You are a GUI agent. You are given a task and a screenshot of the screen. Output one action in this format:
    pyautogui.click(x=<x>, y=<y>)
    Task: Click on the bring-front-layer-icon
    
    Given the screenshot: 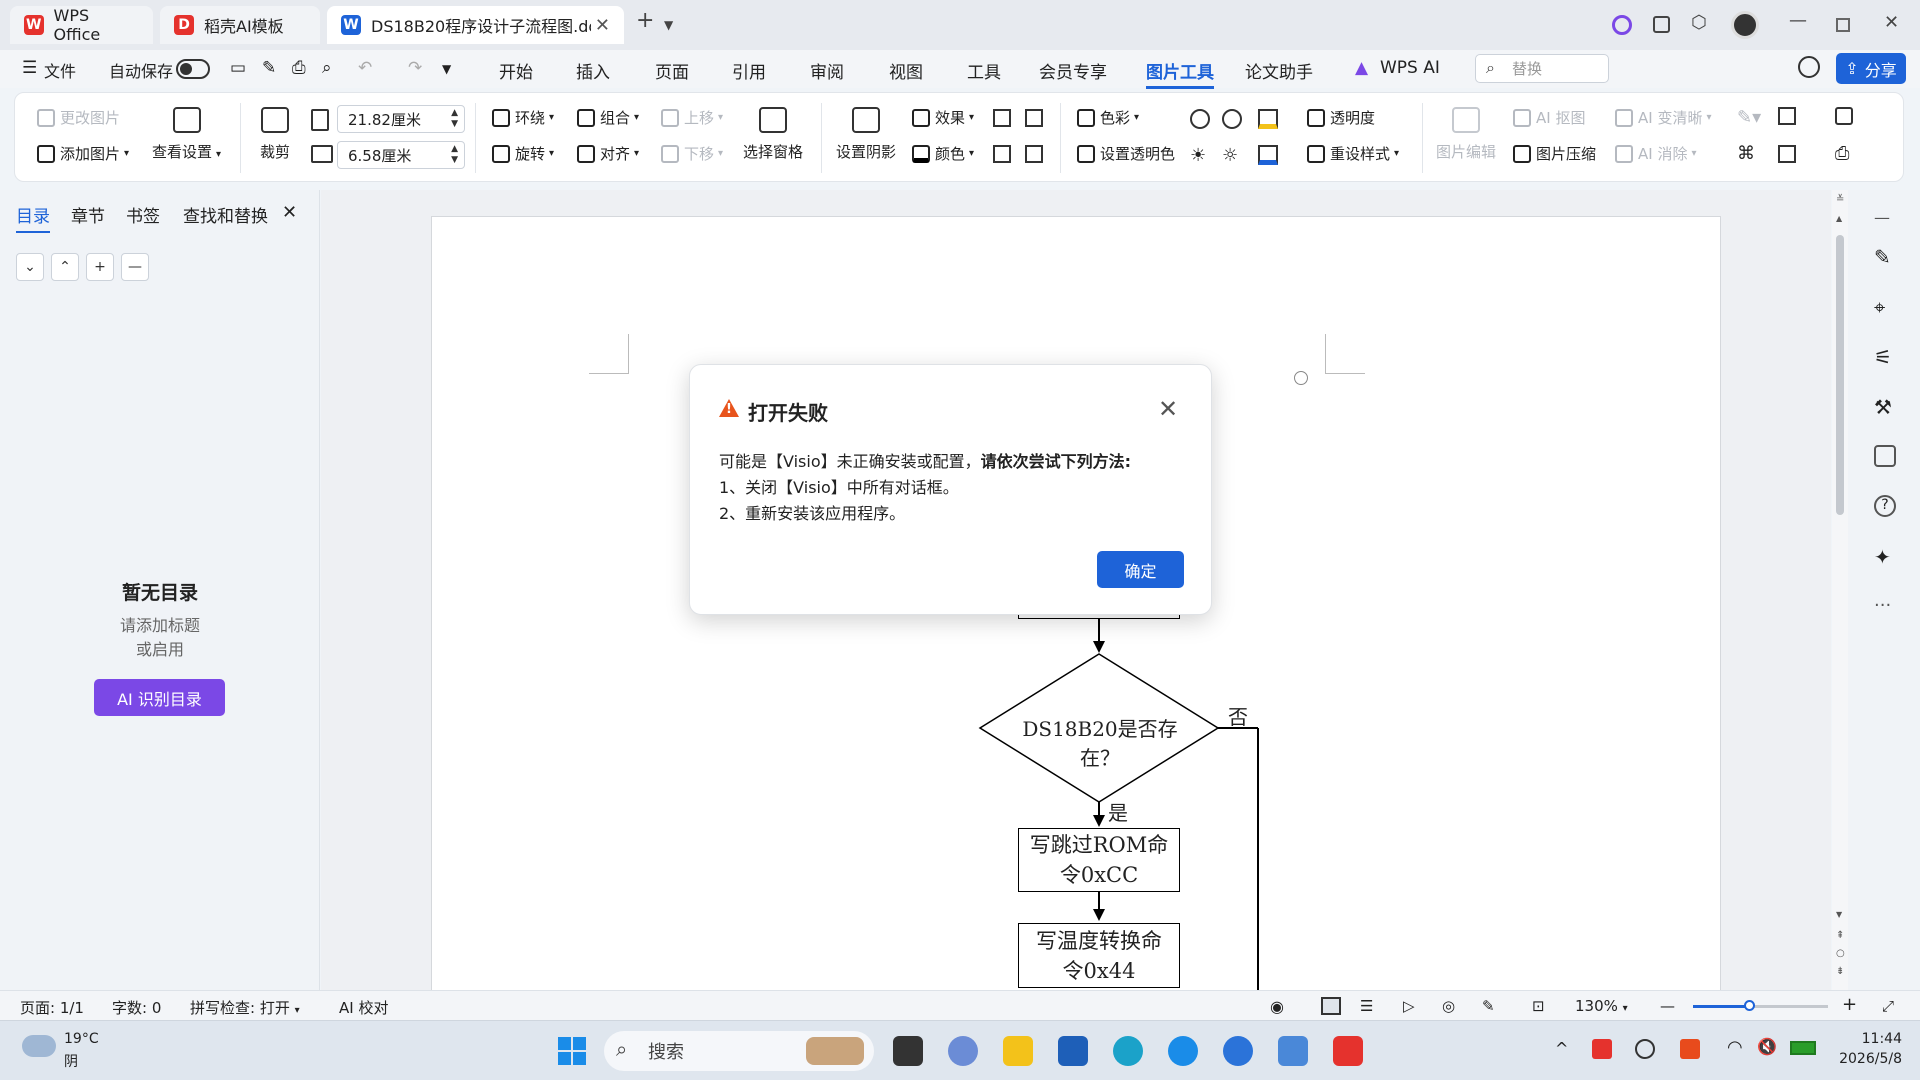 What is the action you would take?
    pyautogui.click(x=1002, y=154)
    